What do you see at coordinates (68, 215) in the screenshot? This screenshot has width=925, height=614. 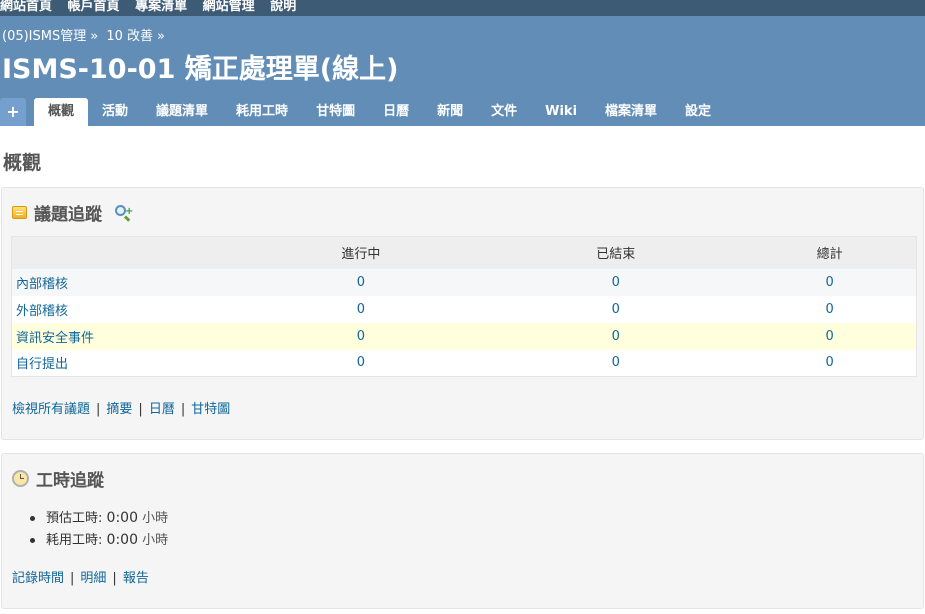 I see `issue-tracking-title: 議題追蹤` at bounding box center [68, 215].